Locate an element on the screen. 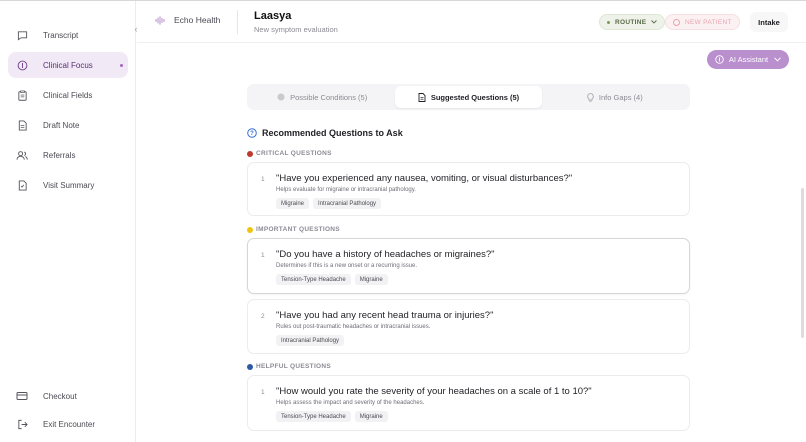 This screenshot has height=442, width=806. blue-circle-icon is located at coordinates (250, 366).